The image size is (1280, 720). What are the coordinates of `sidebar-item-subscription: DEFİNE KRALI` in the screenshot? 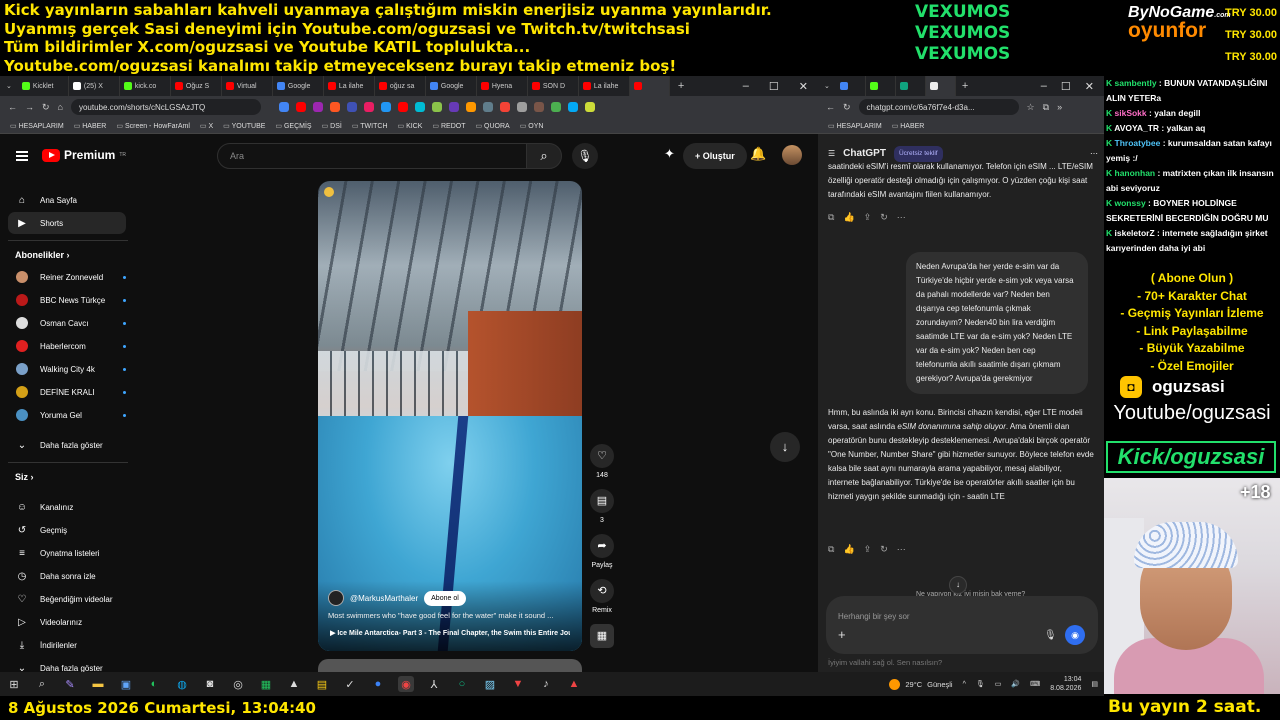 It's located at (67, 392).